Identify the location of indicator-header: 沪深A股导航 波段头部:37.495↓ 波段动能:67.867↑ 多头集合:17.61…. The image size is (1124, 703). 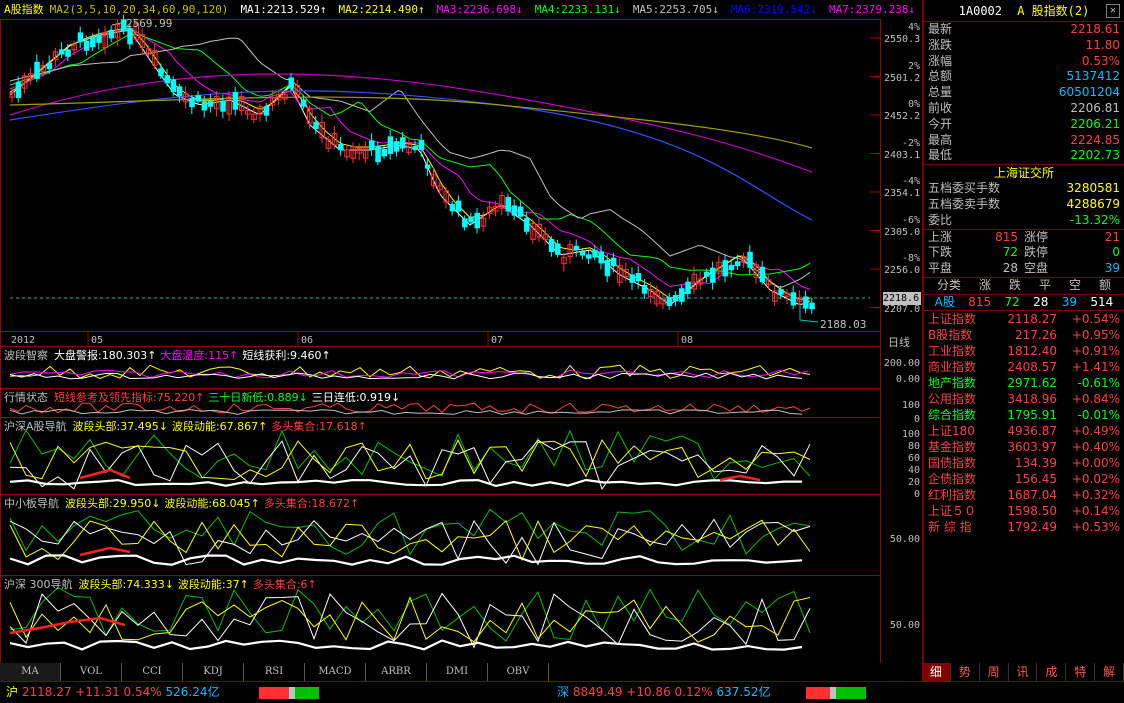
(187, 426).